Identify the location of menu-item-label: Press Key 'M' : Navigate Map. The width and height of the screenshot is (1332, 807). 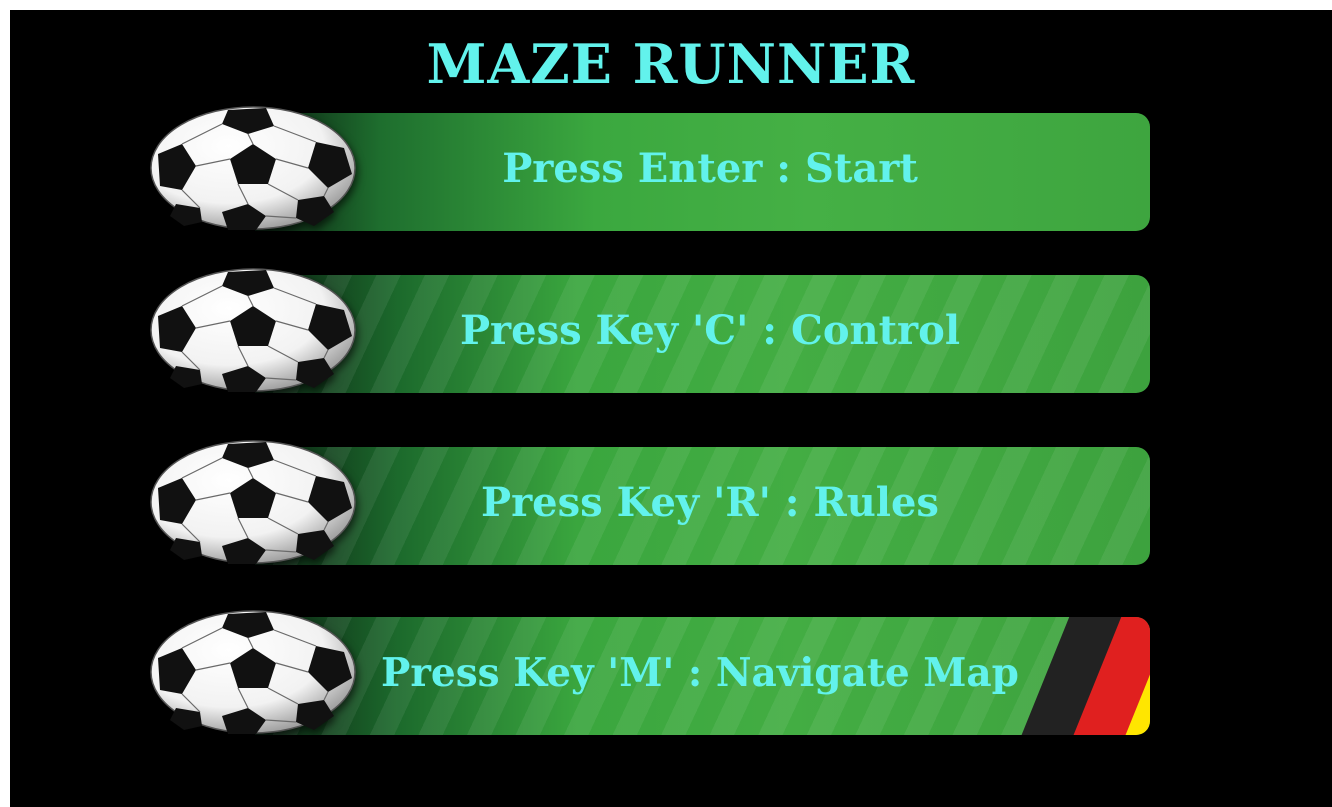
(700, 673).